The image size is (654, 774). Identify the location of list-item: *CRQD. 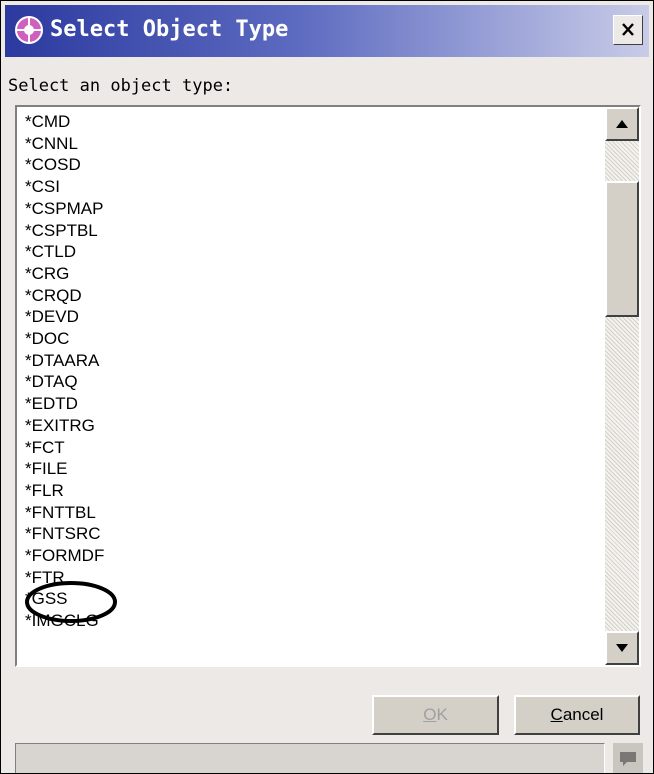
(64, 296).